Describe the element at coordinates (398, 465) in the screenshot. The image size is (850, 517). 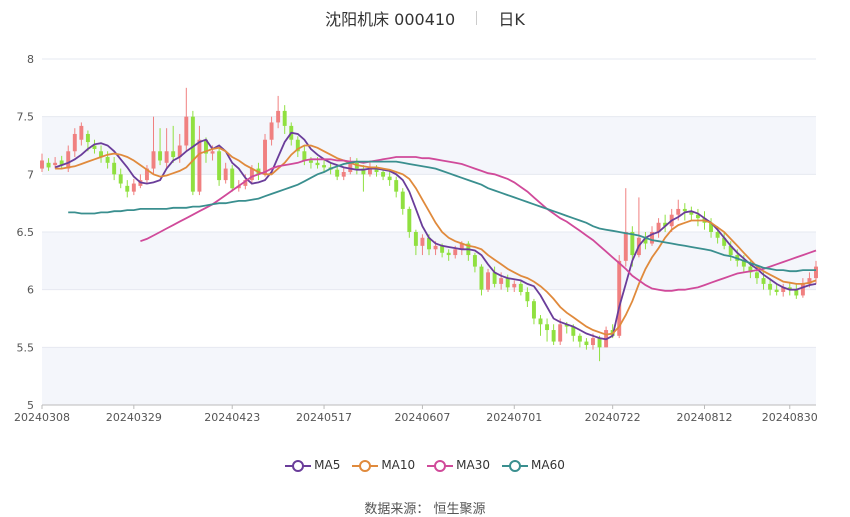
I see `legend-label: MA10` at that location.